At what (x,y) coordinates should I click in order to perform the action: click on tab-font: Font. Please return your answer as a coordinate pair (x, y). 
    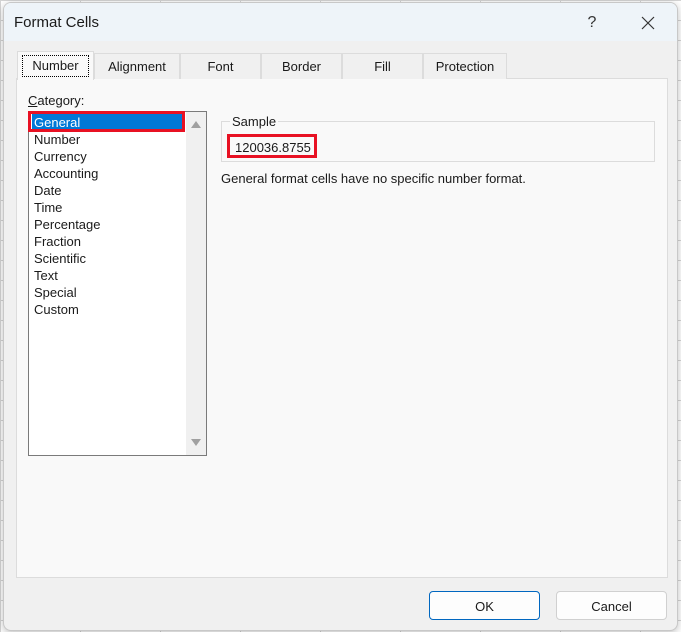
    Looking at the image, I should click on (220, 66).